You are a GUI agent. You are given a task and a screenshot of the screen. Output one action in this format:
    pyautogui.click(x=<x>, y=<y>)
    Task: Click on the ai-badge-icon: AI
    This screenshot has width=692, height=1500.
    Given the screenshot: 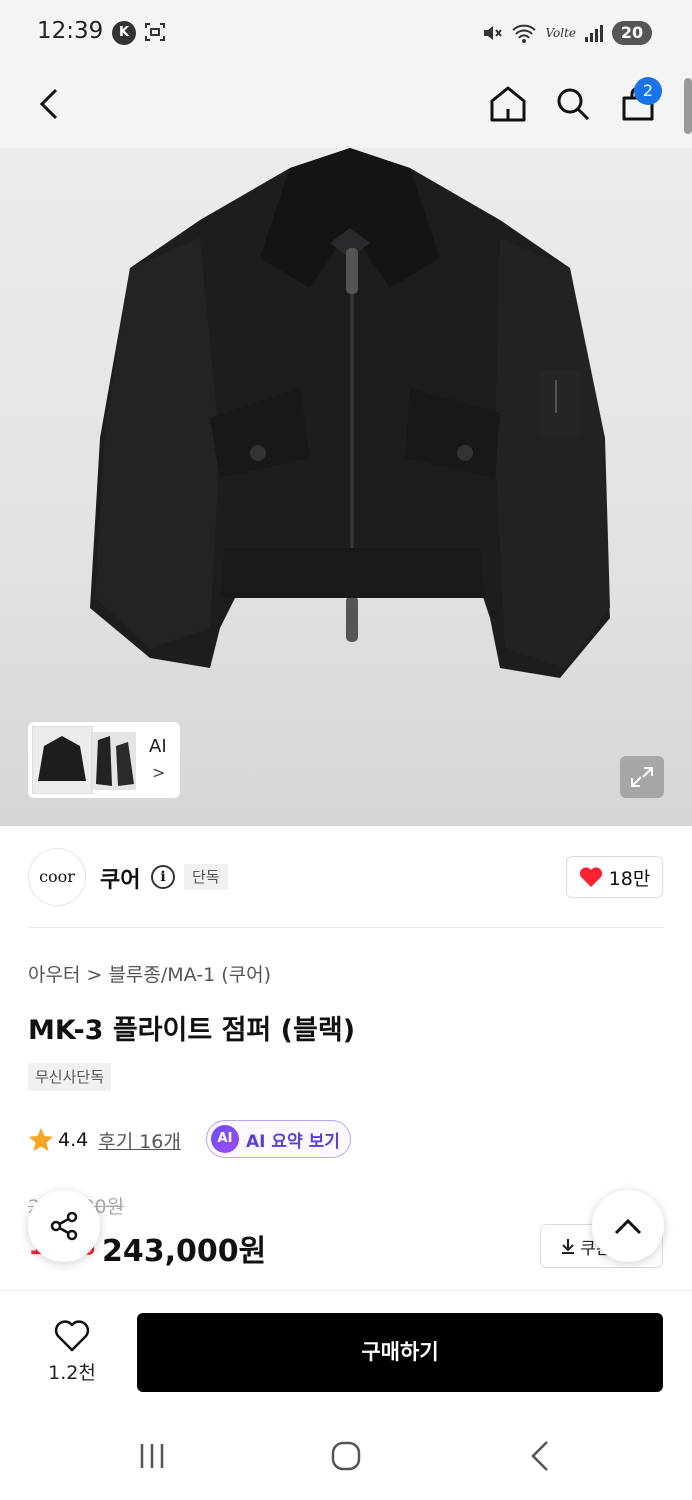 What is the action you would take?
    pyautogui.click(x=225, y=1139)
    